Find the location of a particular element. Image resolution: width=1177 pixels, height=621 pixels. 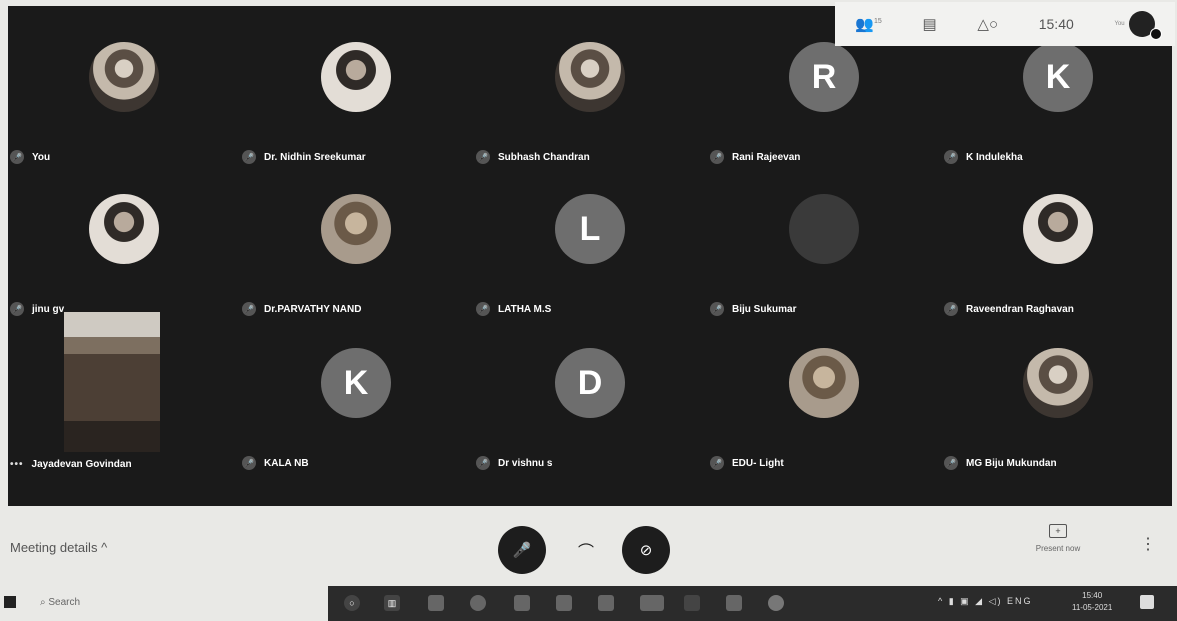

avatar-initial: R is located at coordinates (824, 76).